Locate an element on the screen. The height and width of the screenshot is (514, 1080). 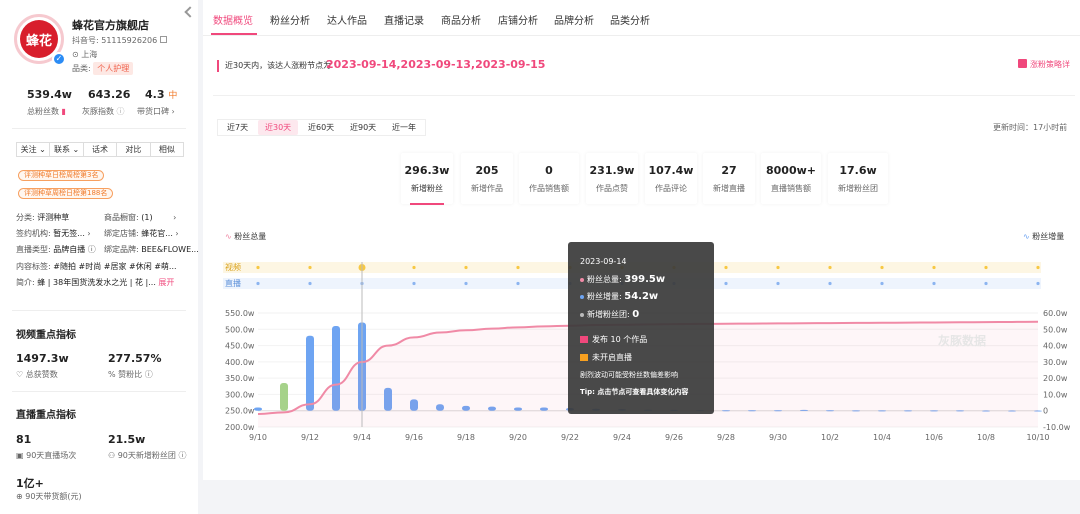
tab-categories: 品类分析 is located at coordinates (630, 19).